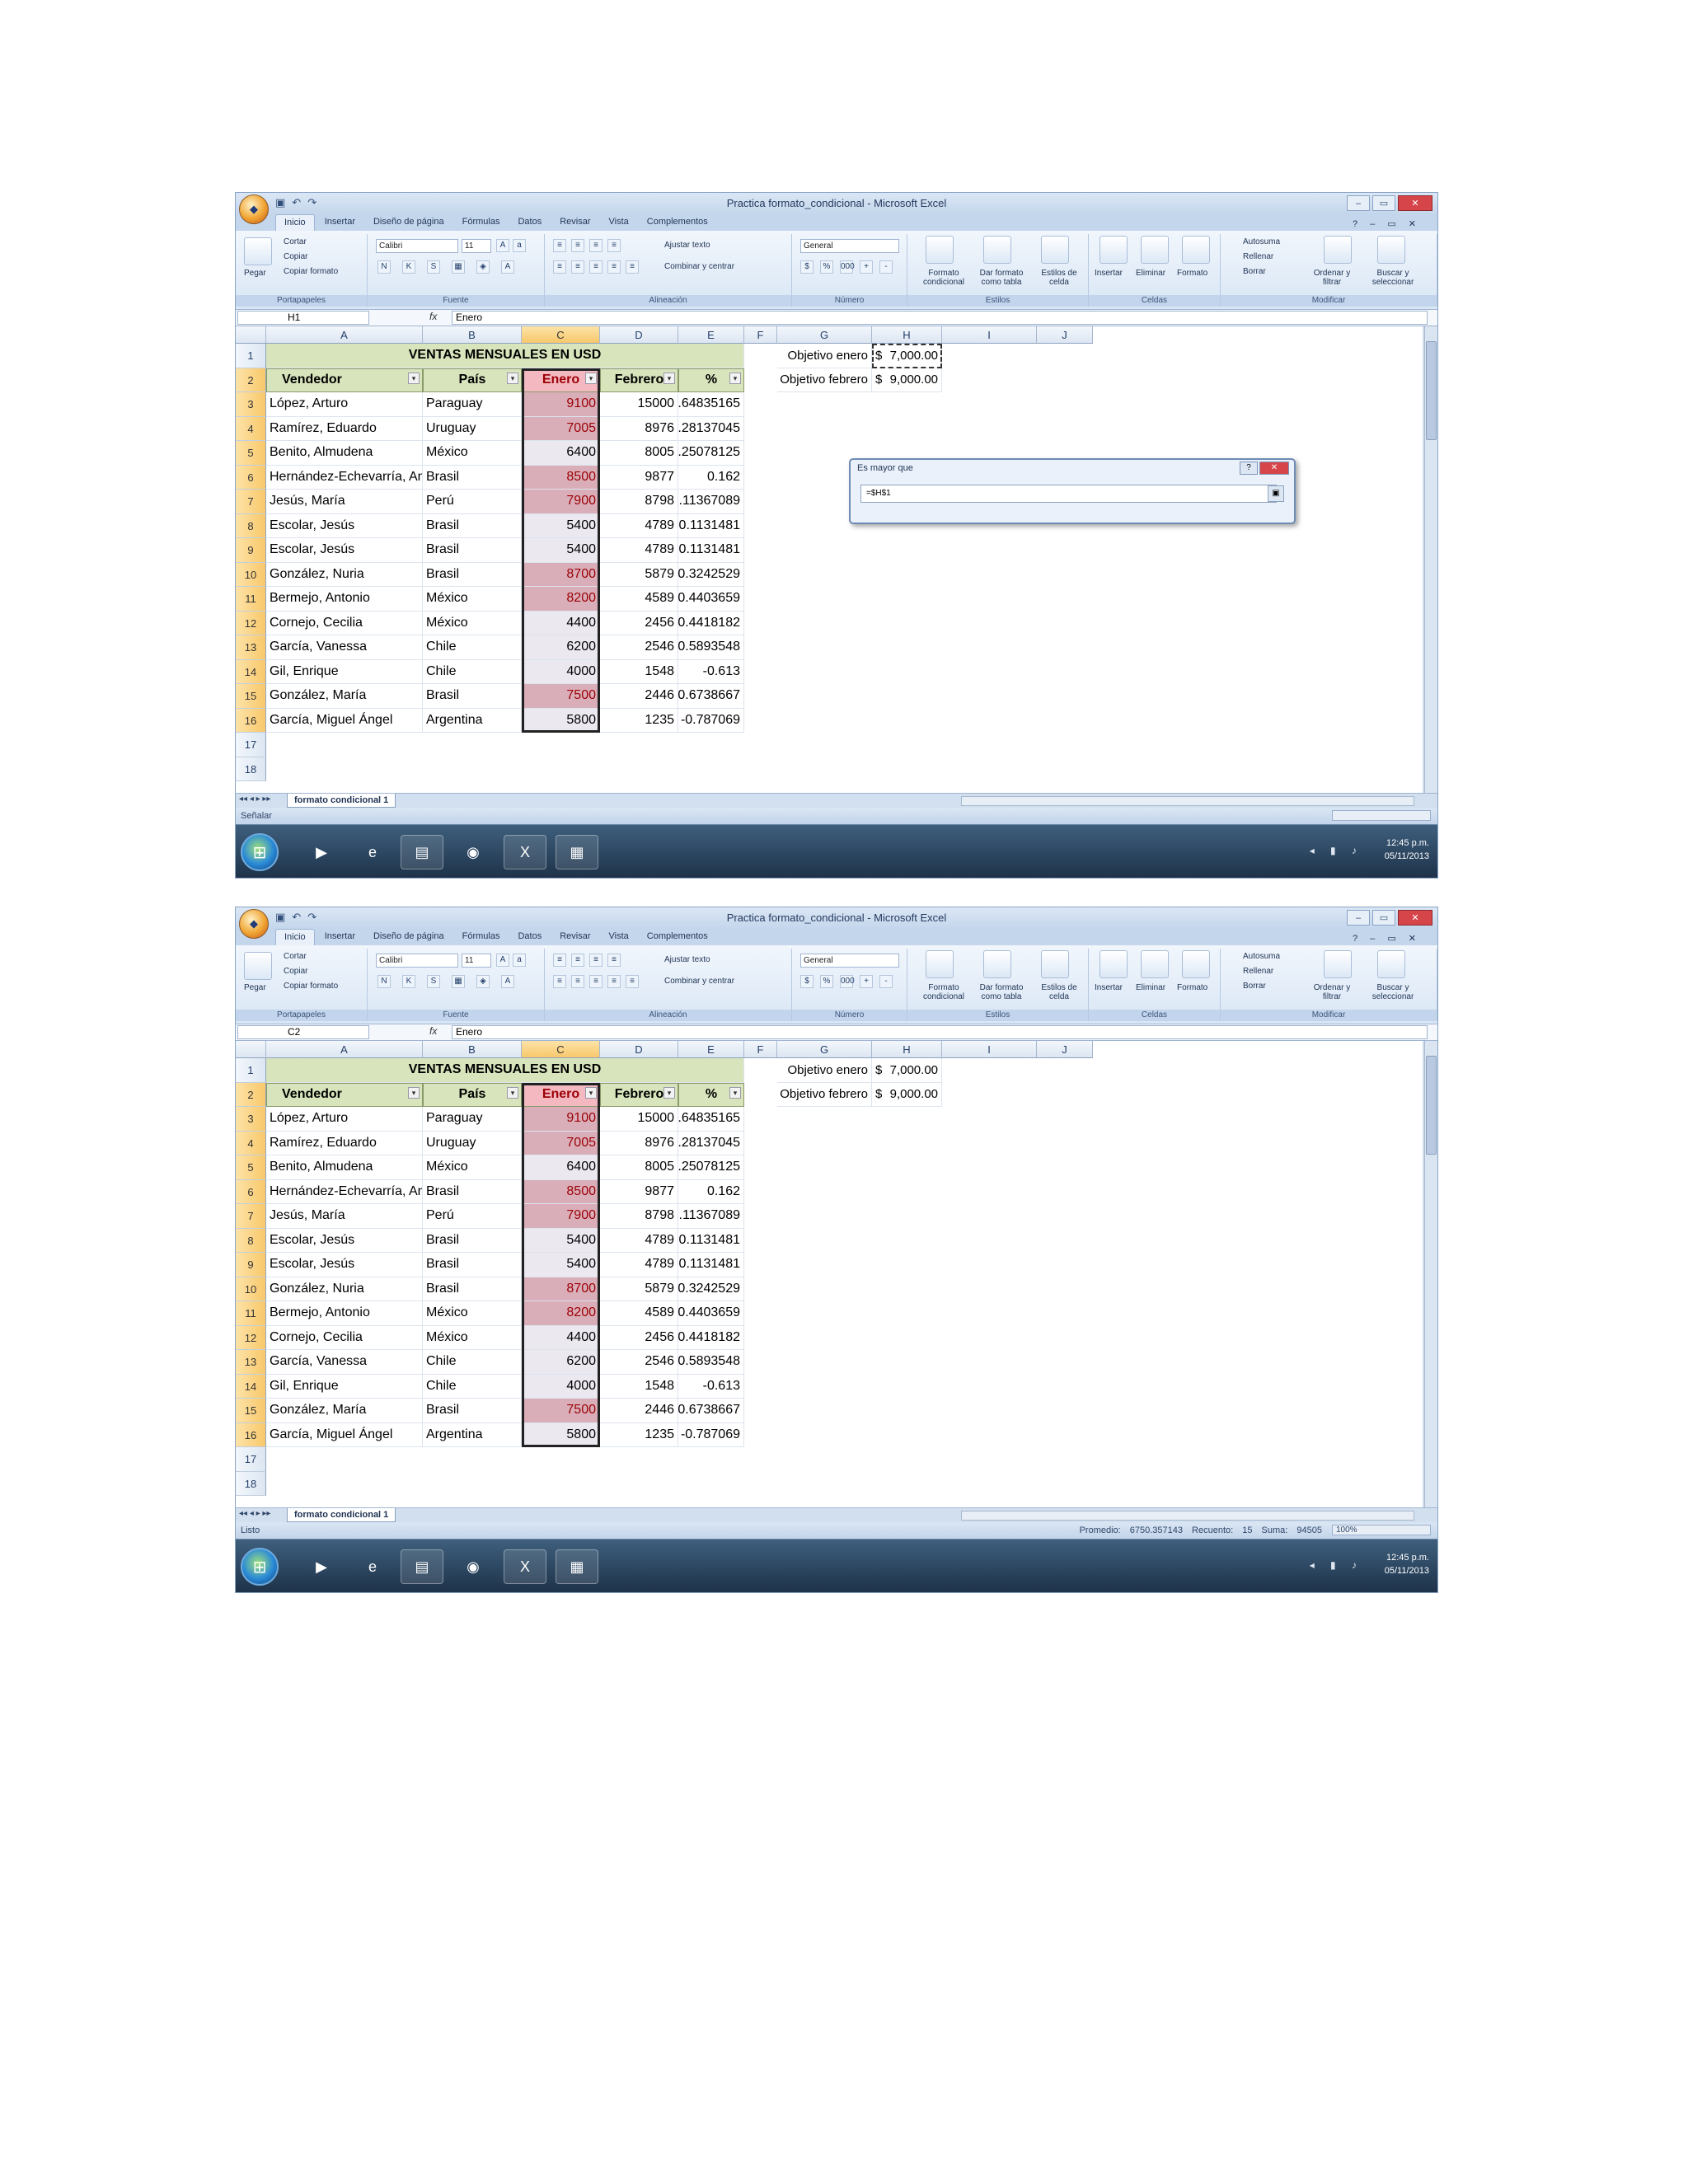 Image resolution: width=1688 pixels, height=2184 pixels. I want to click on file-explorer-icon: ▤, so click(422, 1566).